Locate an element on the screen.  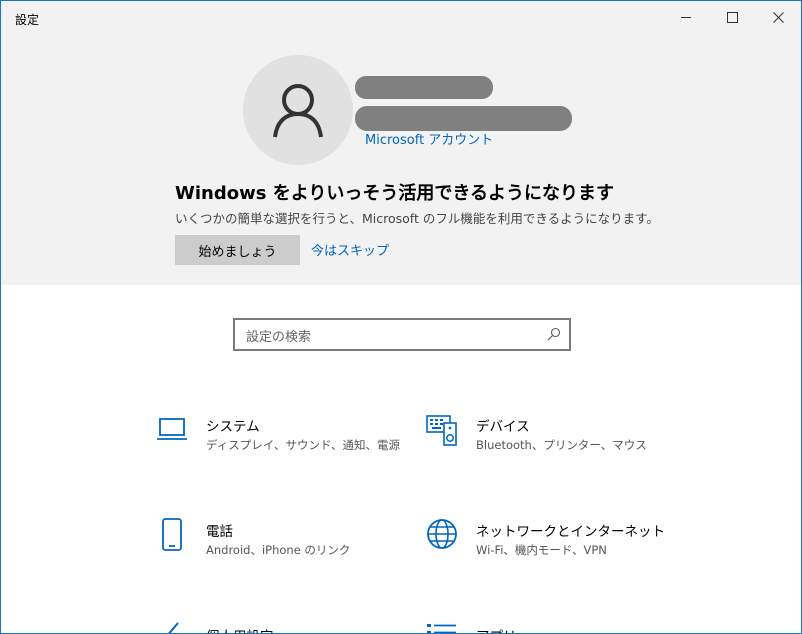
window-title: 設定 is located at coordinates (27, 20).